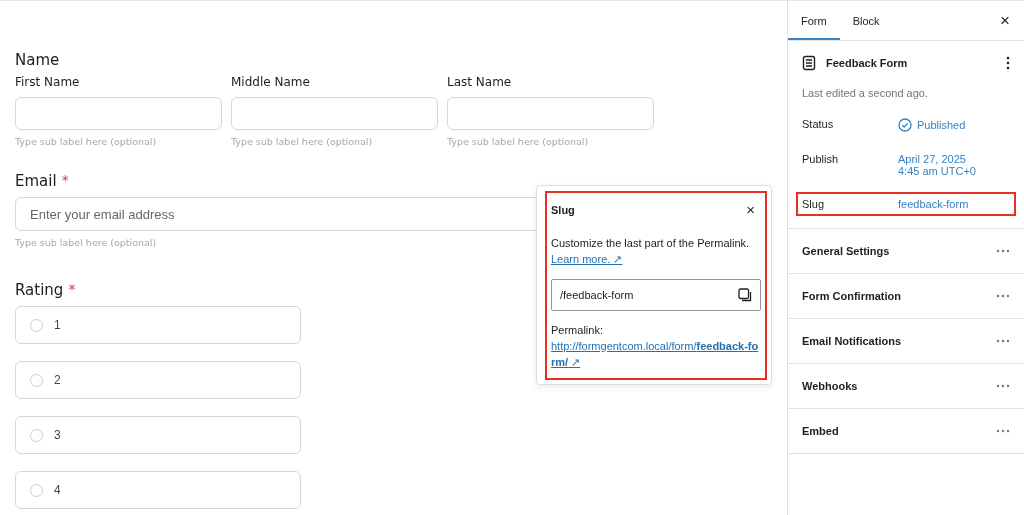  I want to click on settings-section: General Settings, so click(906, 251).